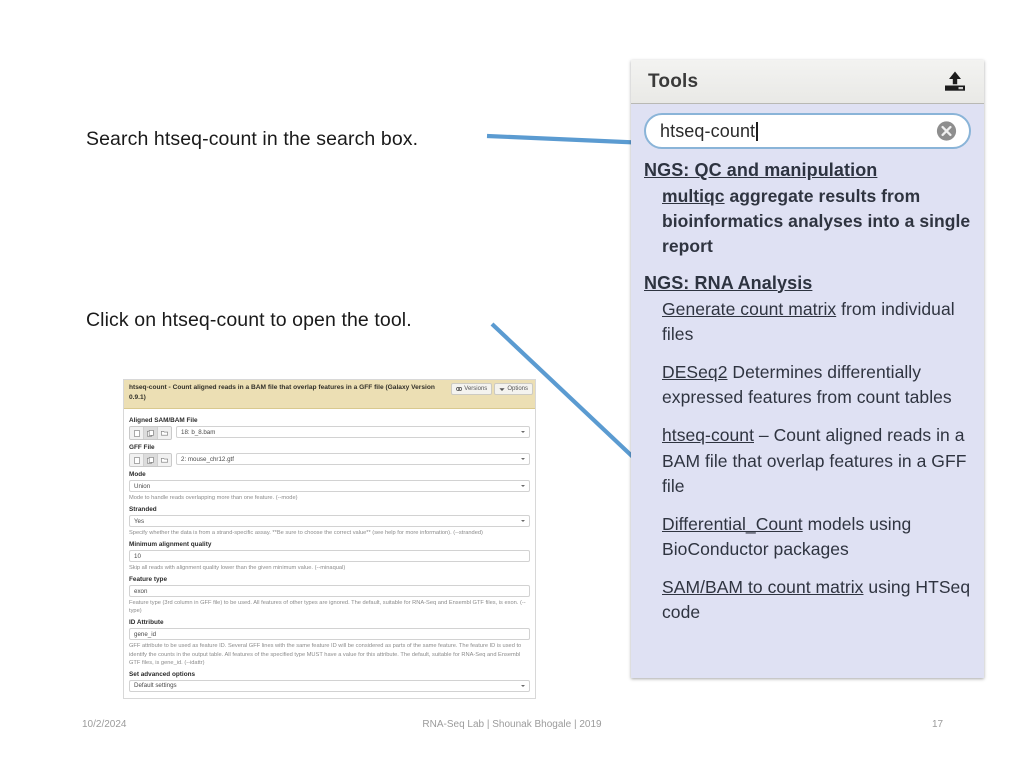 The height and width of the screenshot is (768, 1024). I want to click on tool-section-heading: NGS: QC and manipulation, so click(761, 170).